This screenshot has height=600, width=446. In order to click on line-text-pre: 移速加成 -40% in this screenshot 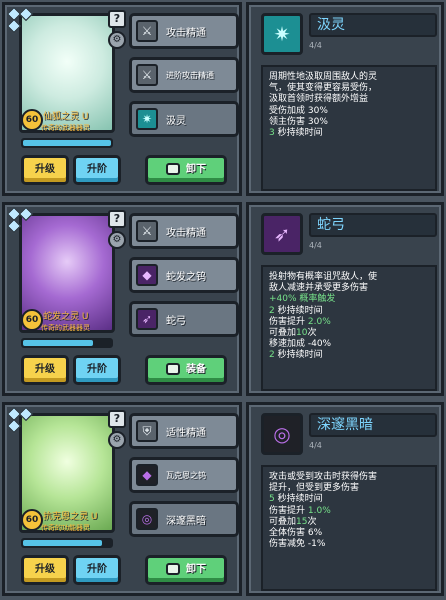, I will do `click(300, 344)`.